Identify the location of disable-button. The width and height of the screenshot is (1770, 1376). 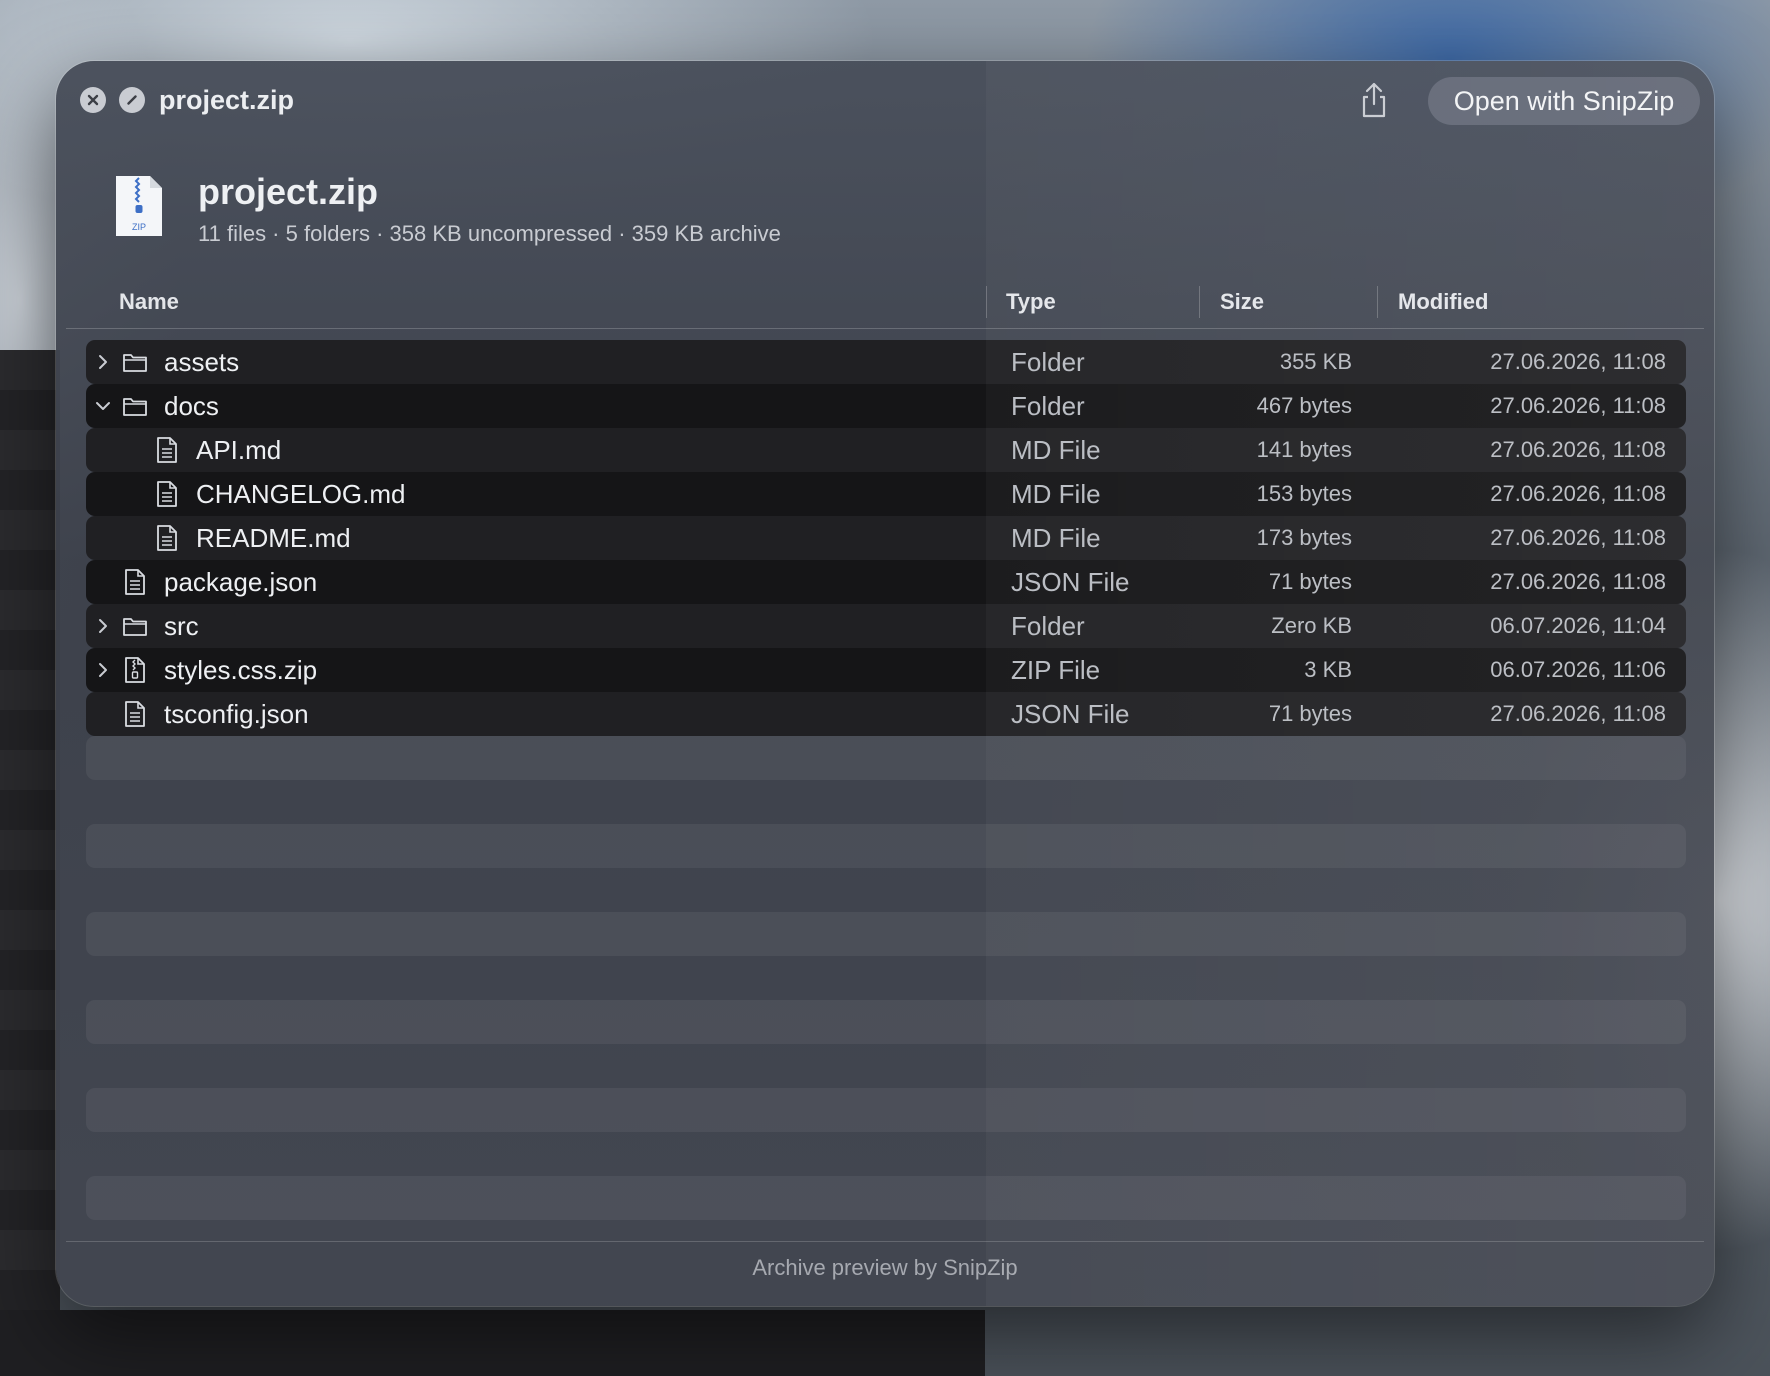
(132, 100).